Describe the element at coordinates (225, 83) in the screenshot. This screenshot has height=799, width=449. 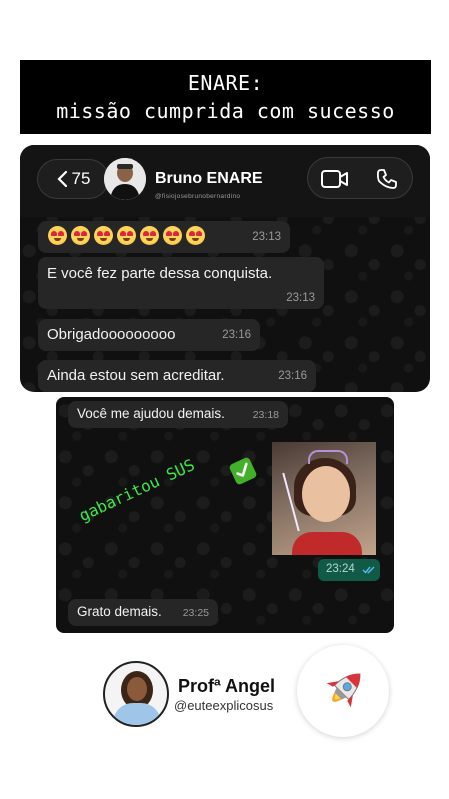
I see `title-line-1: ENARE:` at that location.